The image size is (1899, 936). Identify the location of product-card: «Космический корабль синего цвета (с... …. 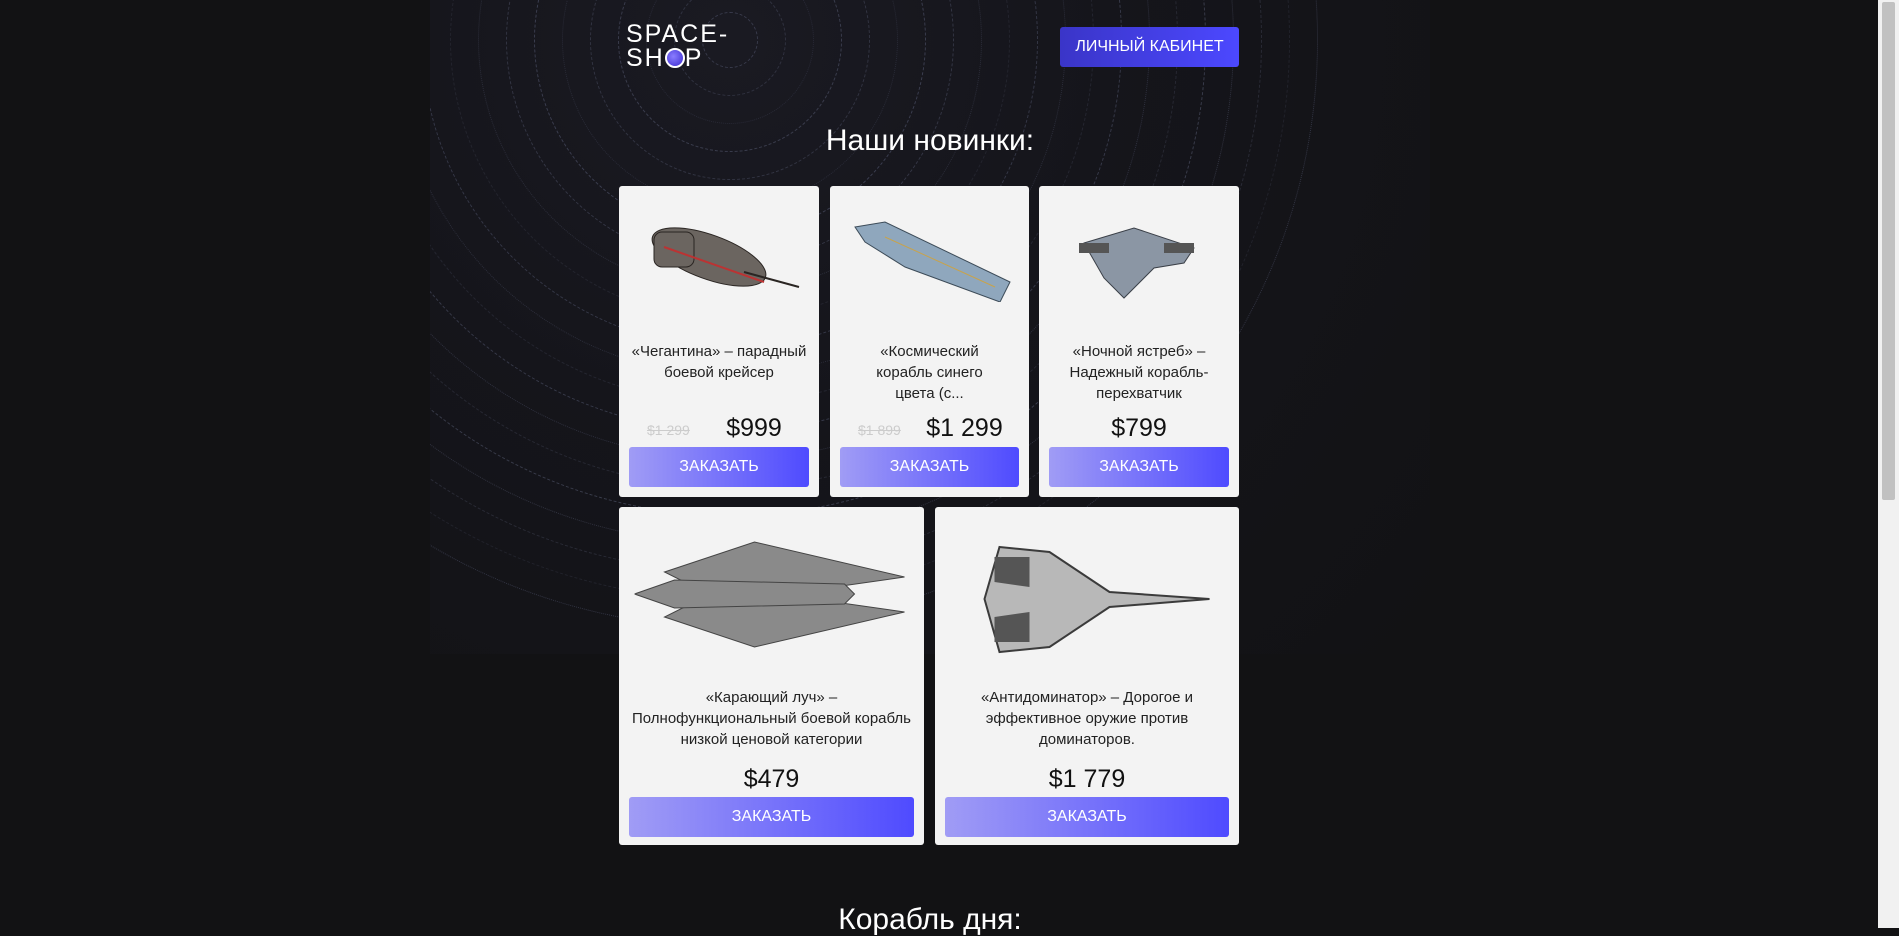
(929, 341).